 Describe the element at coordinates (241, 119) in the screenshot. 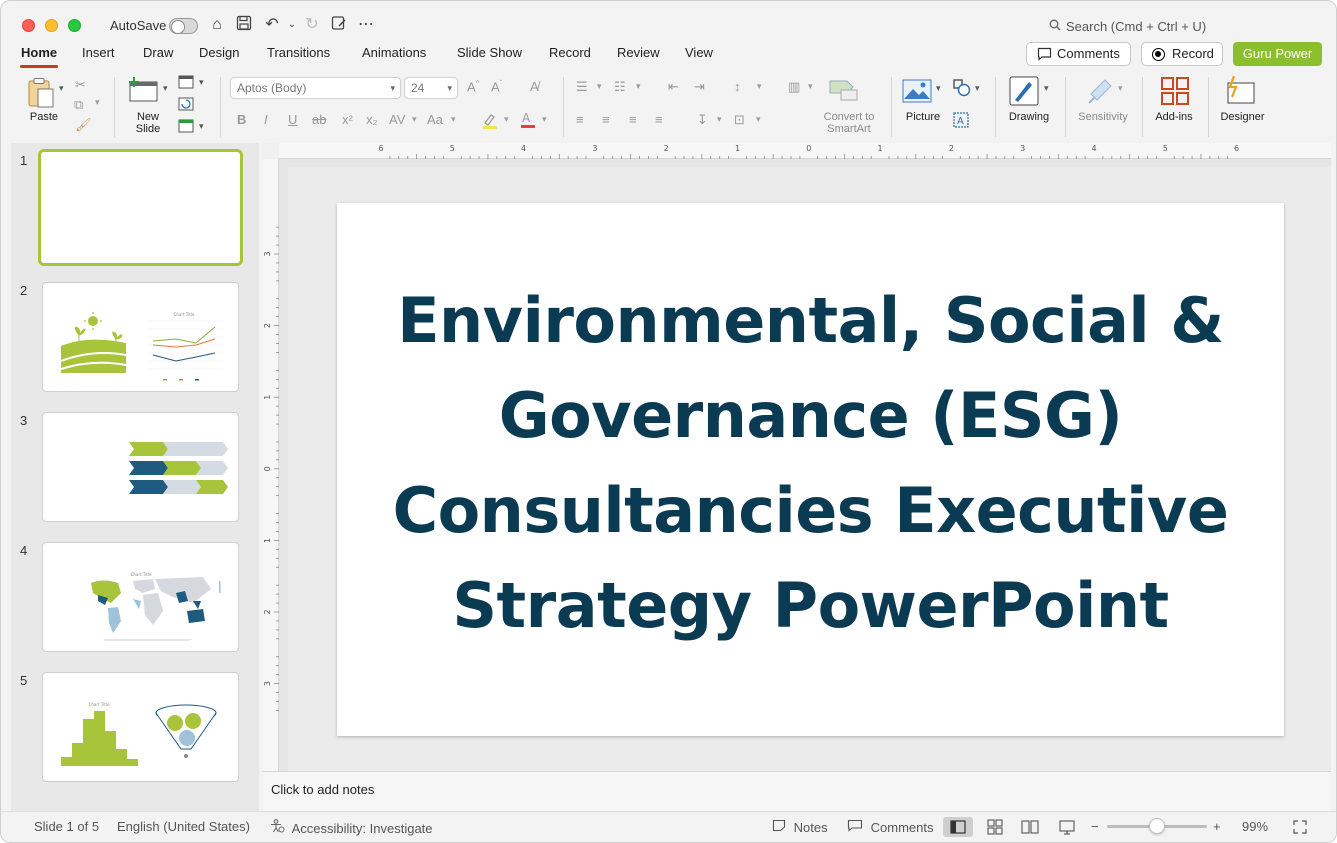

I see `bold-icon: B` at that location.